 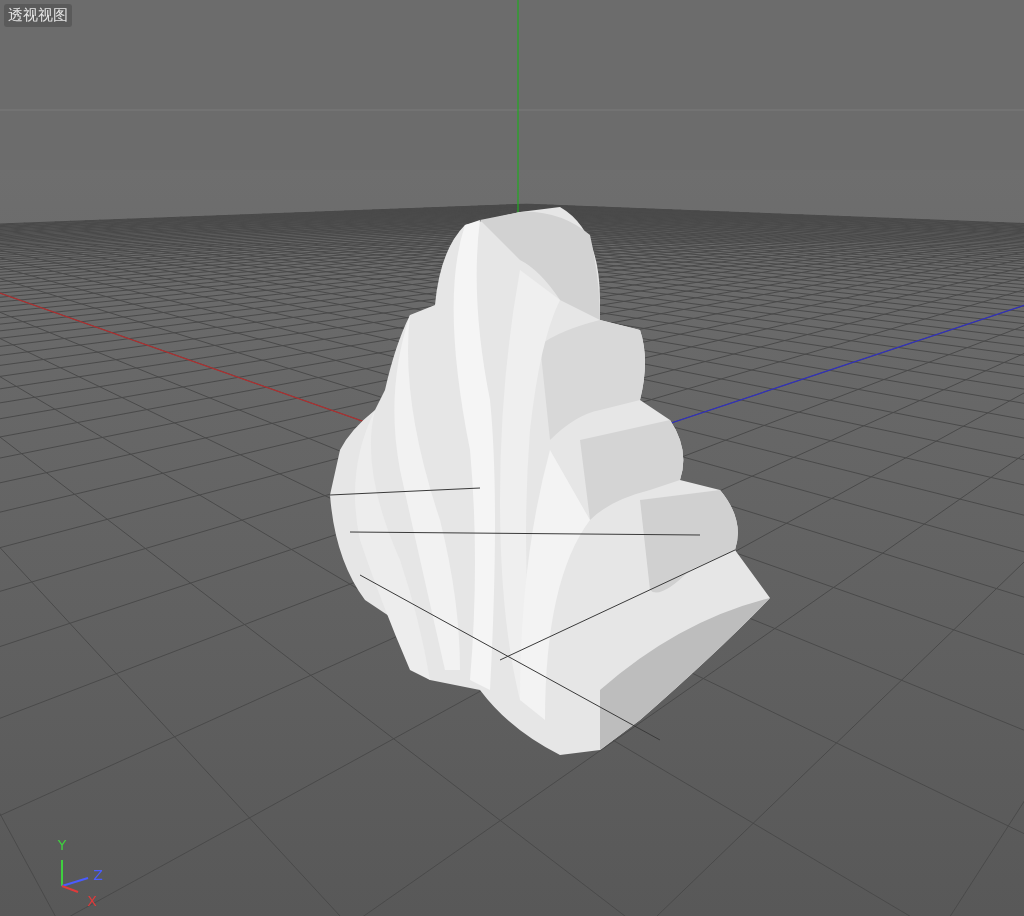 I want to click on axis-label: X, so click(x=92, y=901).